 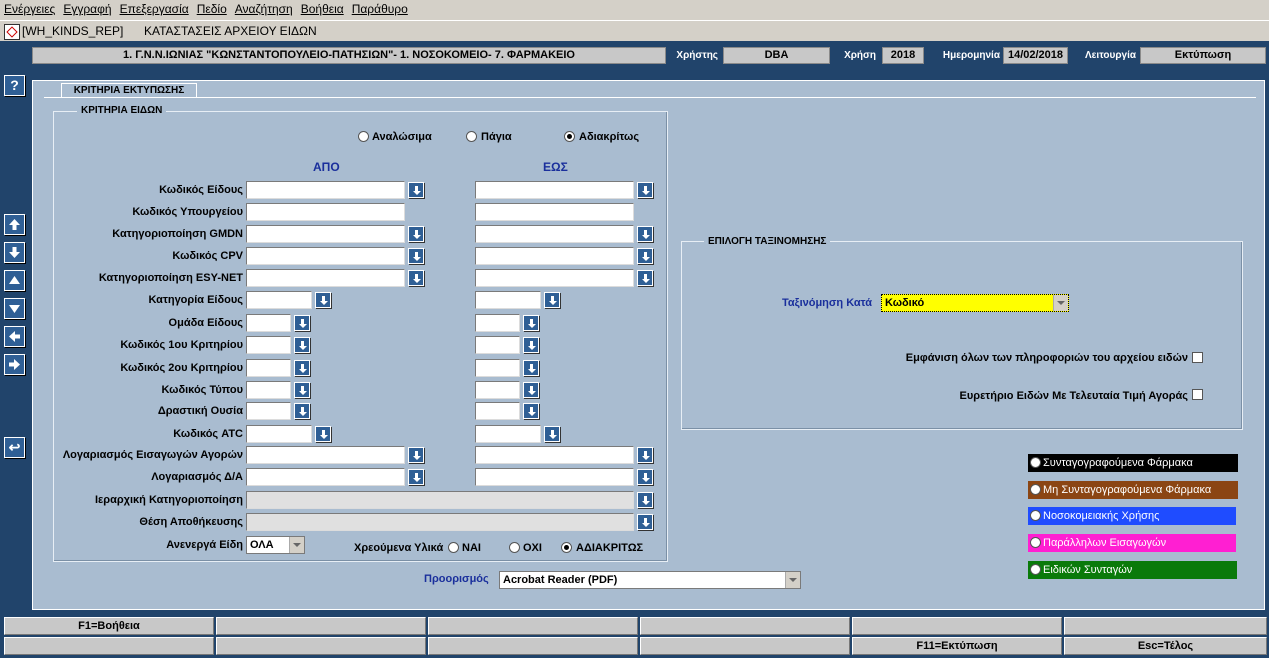 What do you see at coordinates (302, 411) in the screenshot?
I see `active-substance-from-lov-icon` at bounding box center [302, 411].